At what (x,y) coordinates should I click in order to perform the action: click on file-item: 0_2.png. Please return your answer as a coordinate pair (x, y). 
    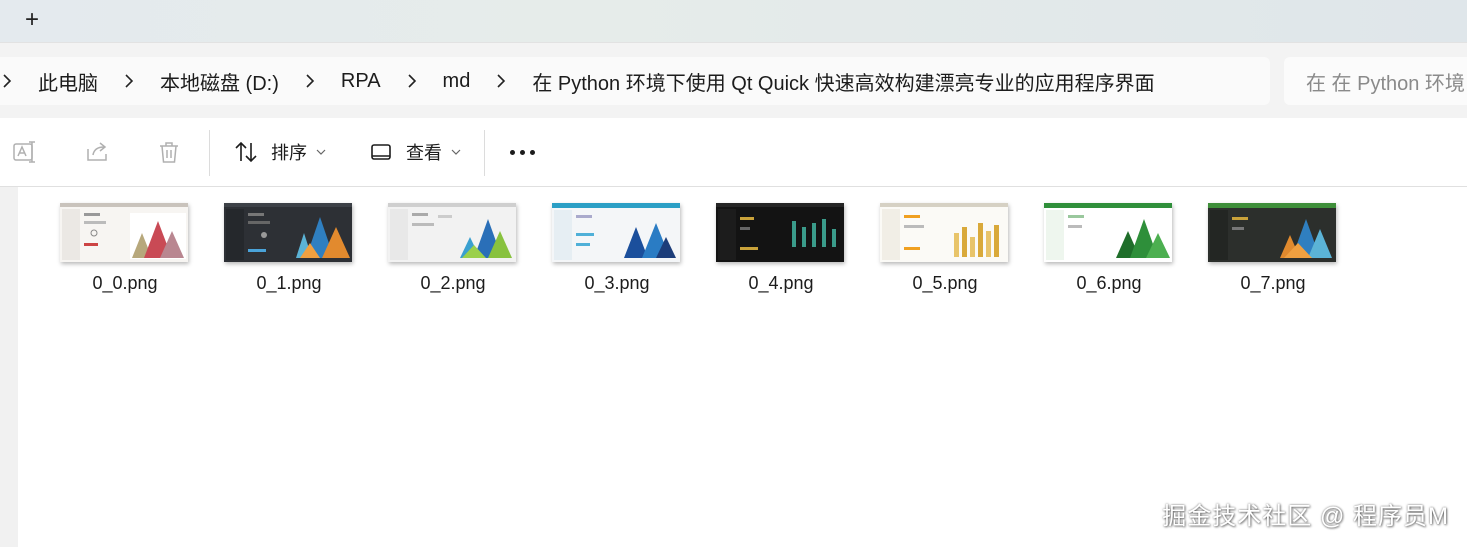
    Looking at the image, I should click on (453, 253).